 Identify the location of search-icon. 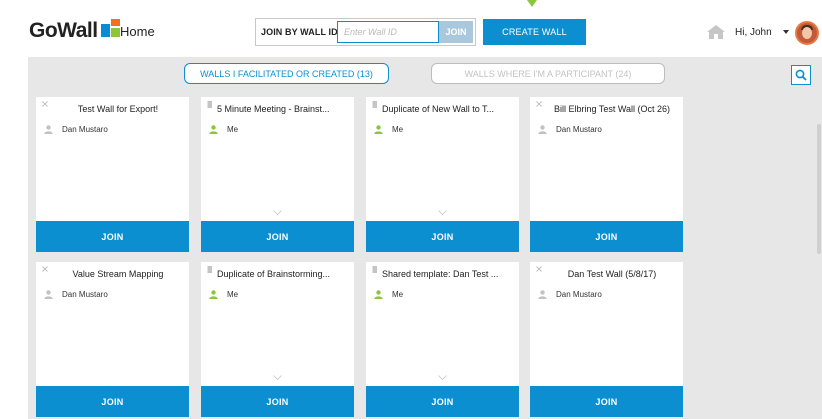
(801, 75).